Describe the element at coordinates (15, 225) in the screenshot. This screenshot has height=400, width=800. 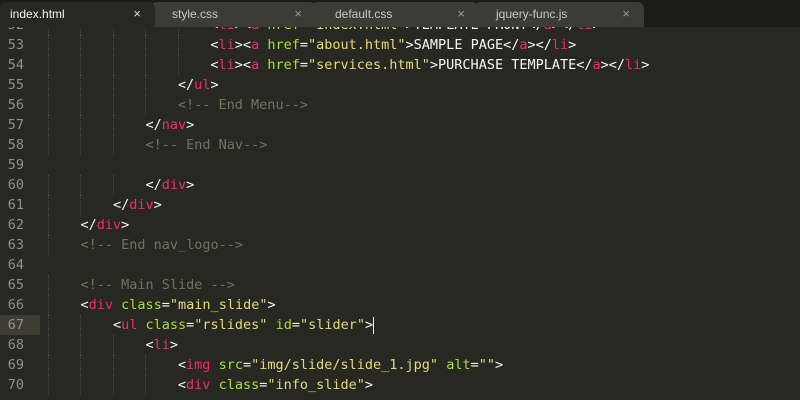
I see `line-number: 62` at that location.